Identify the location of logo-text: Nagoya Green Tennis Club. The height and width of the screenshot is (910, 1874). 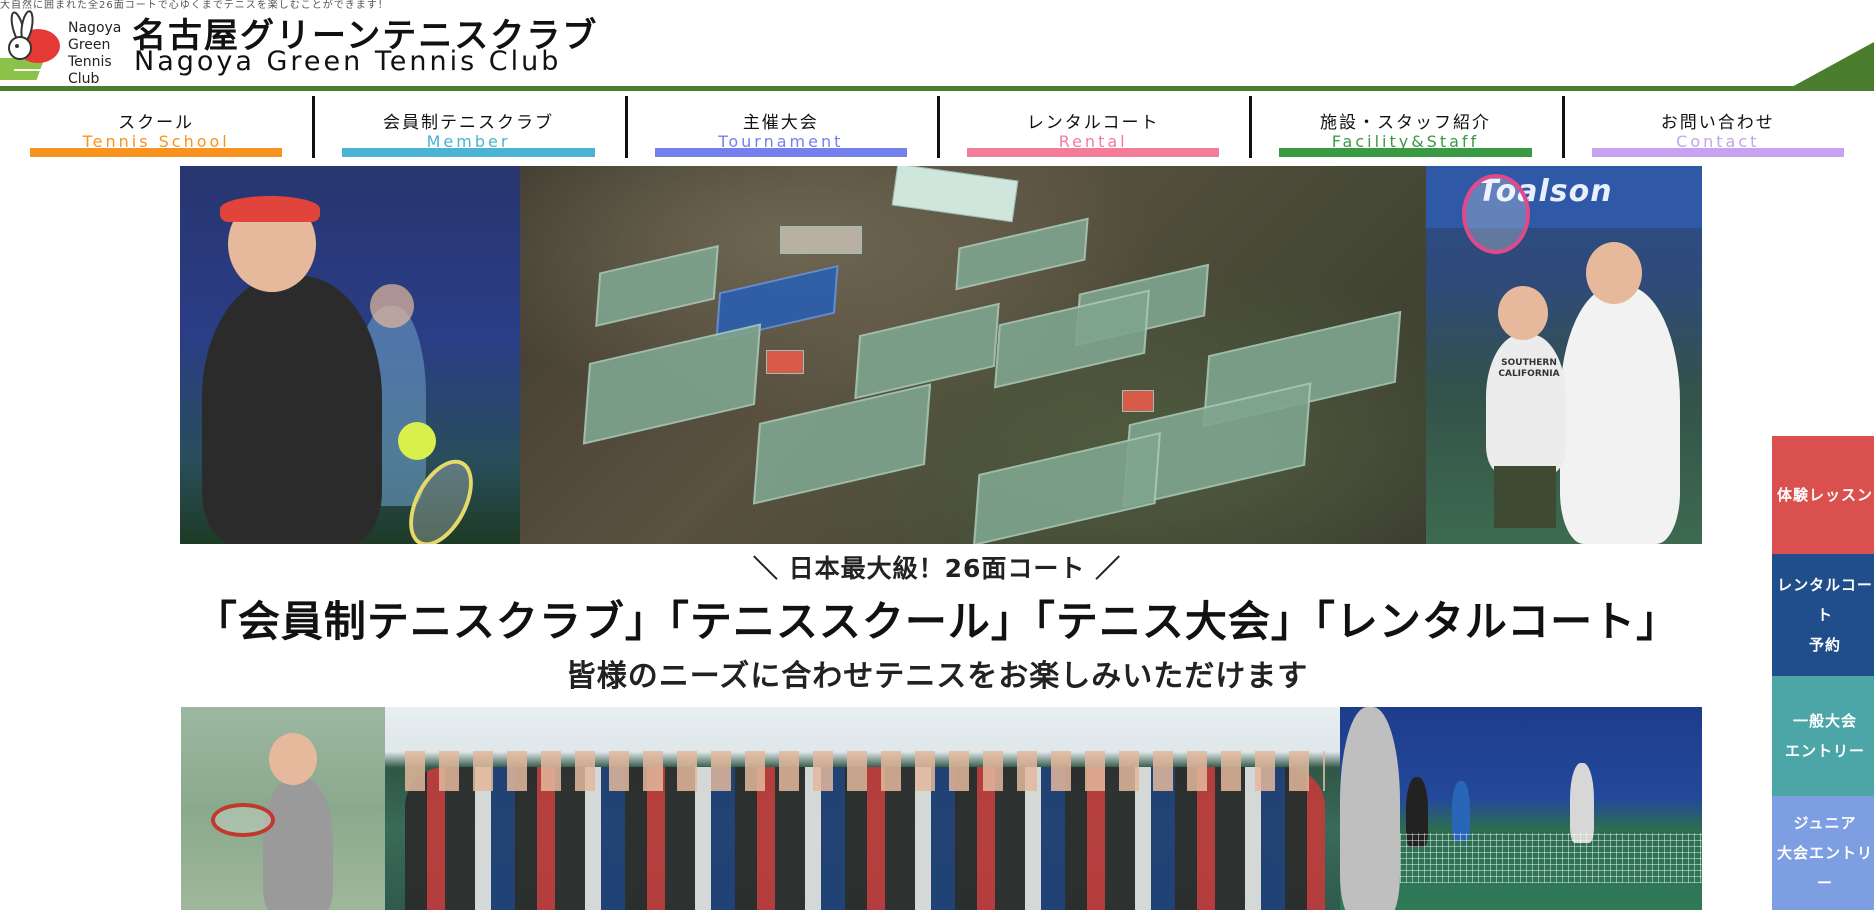
(95, 53).